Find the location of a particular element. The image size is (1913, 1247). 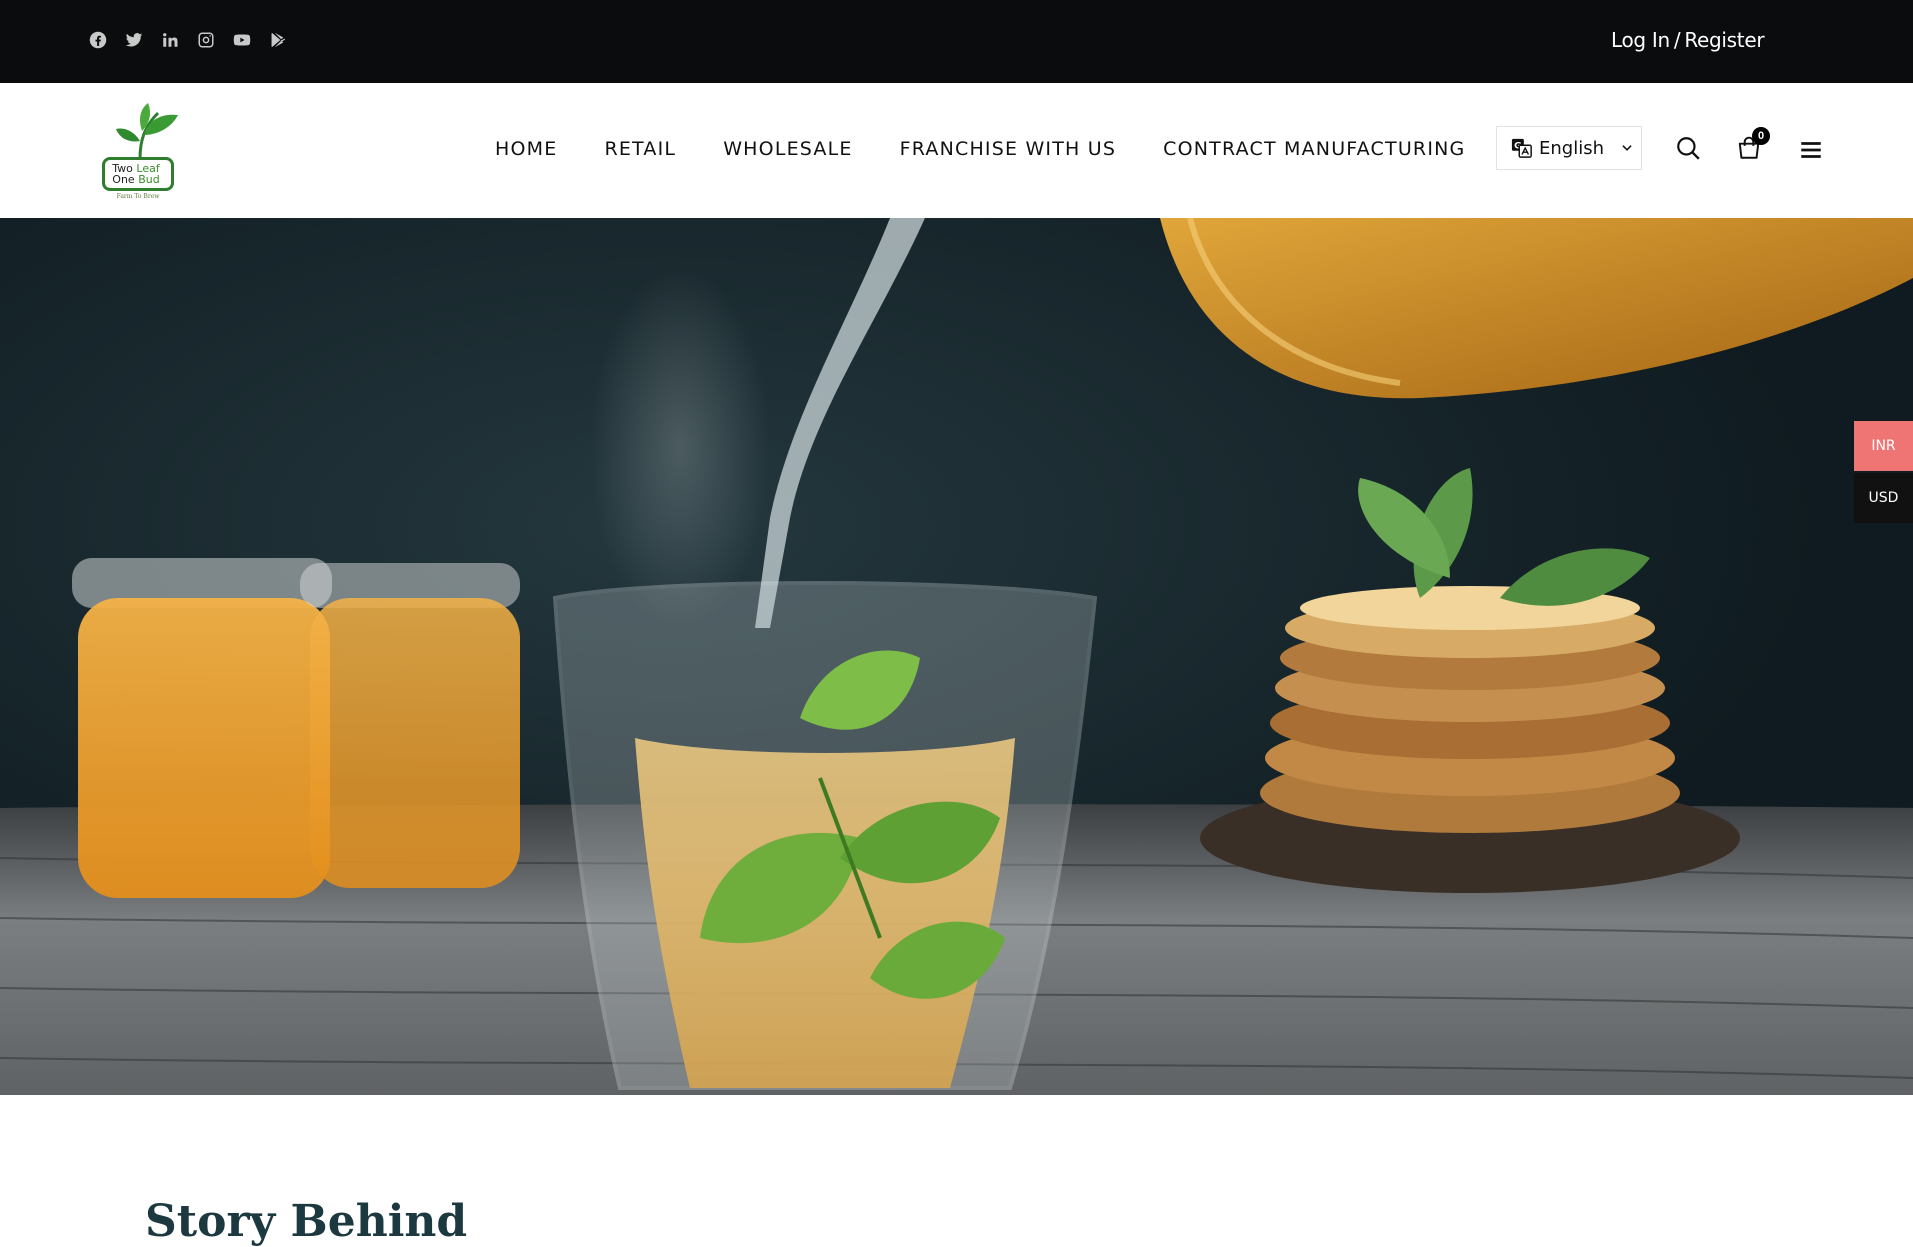

language-selected: English is located at coordinates (1571, 148).